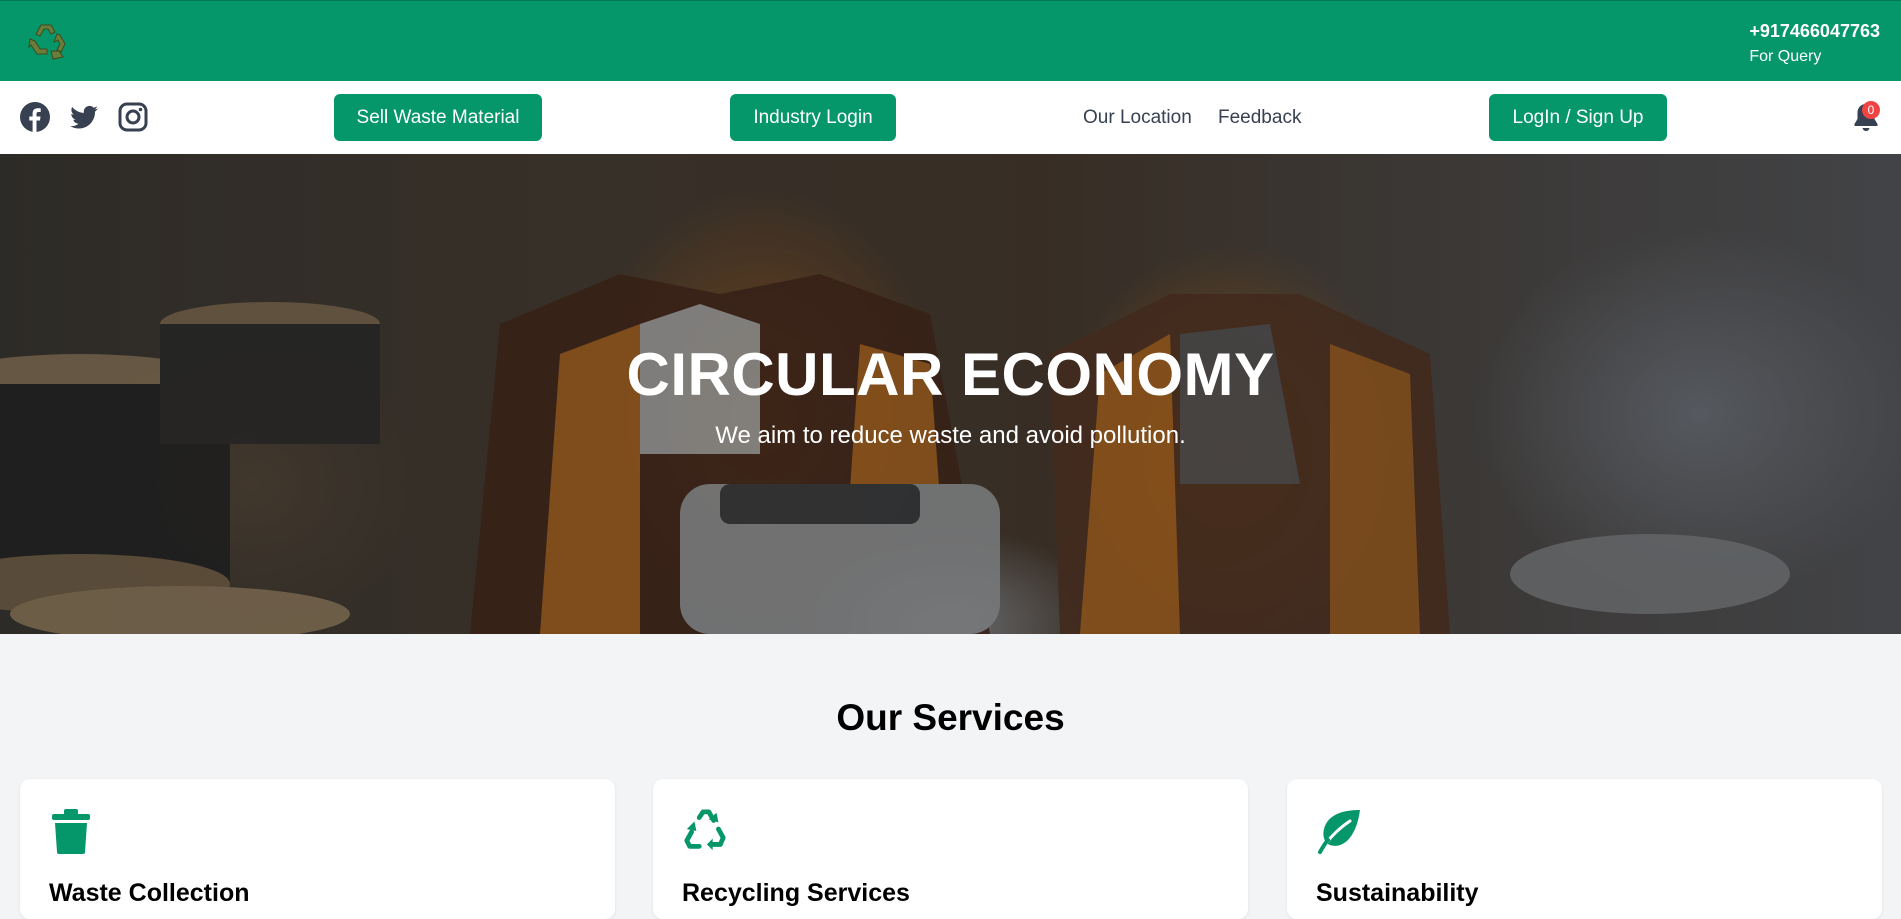 Image resolution: width=1901 pixels, height=919 pixels. Describe the element at coordinates (813, 117) in the screenshot. I see `industry-login-button: Industry Login` at that location.